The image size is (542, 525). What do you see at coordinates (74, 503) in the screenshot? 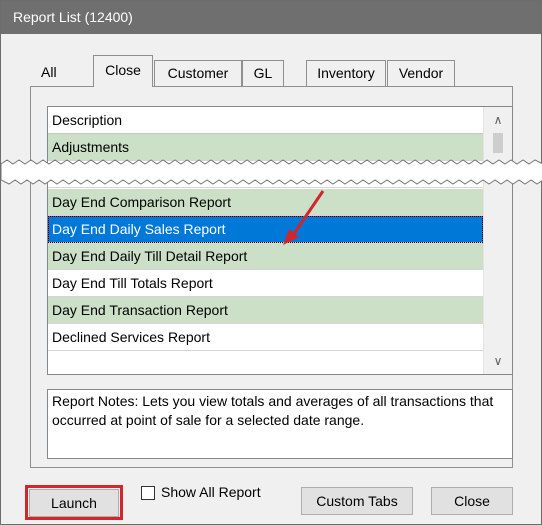
I see `launch-button: Launch` at bounding box center [74, 503].